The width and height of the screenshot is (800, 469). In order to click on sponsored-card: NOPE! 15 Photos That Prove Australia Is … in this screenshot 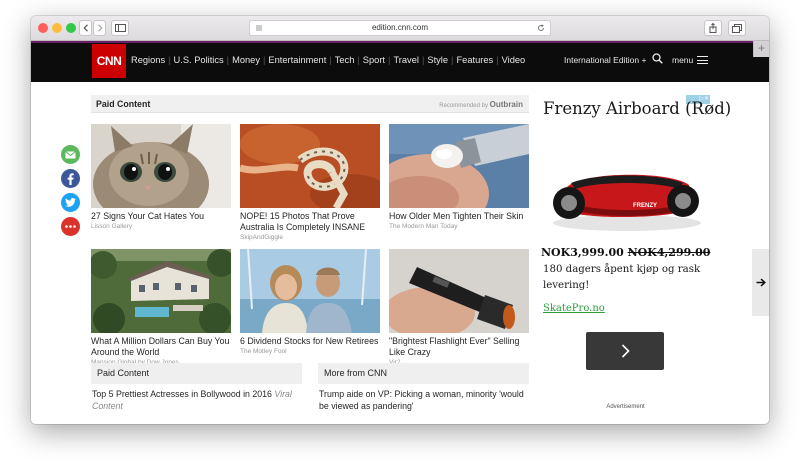, I will do `click(310, 183)`.